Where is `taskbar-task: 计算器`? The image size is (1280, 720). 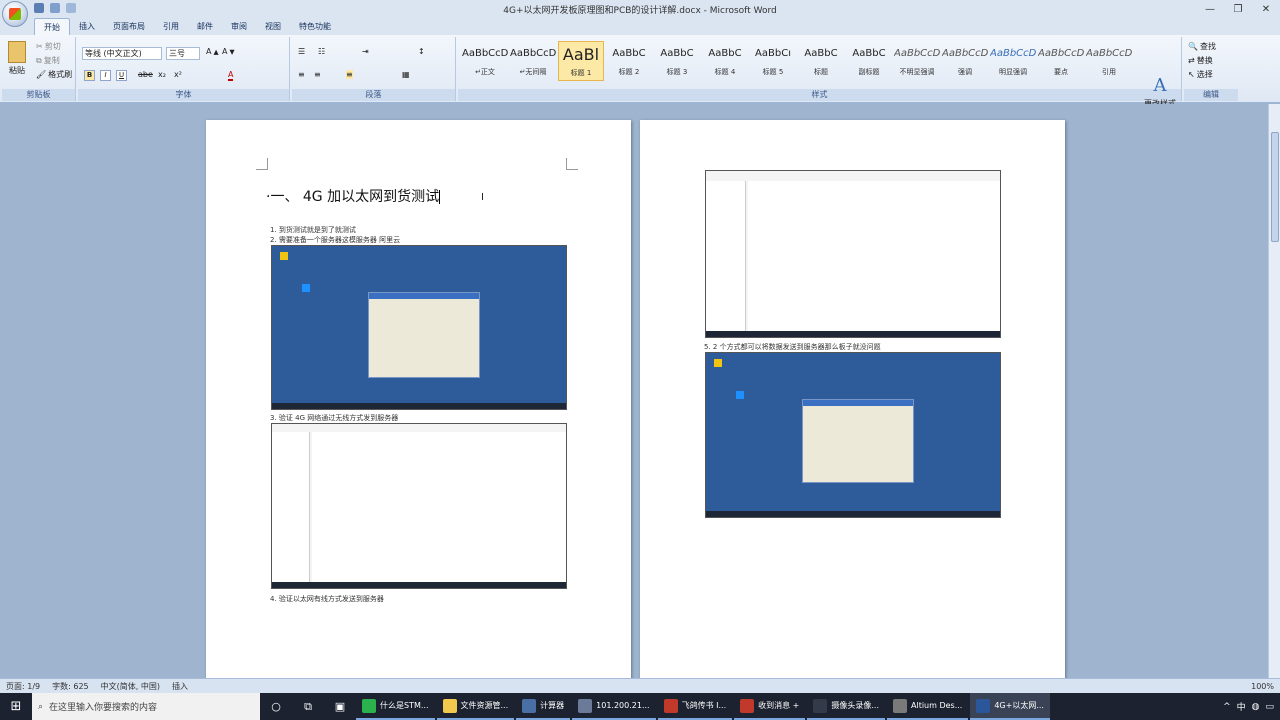
taskbar-task: 计算器 is located at coordinates (543, 706).